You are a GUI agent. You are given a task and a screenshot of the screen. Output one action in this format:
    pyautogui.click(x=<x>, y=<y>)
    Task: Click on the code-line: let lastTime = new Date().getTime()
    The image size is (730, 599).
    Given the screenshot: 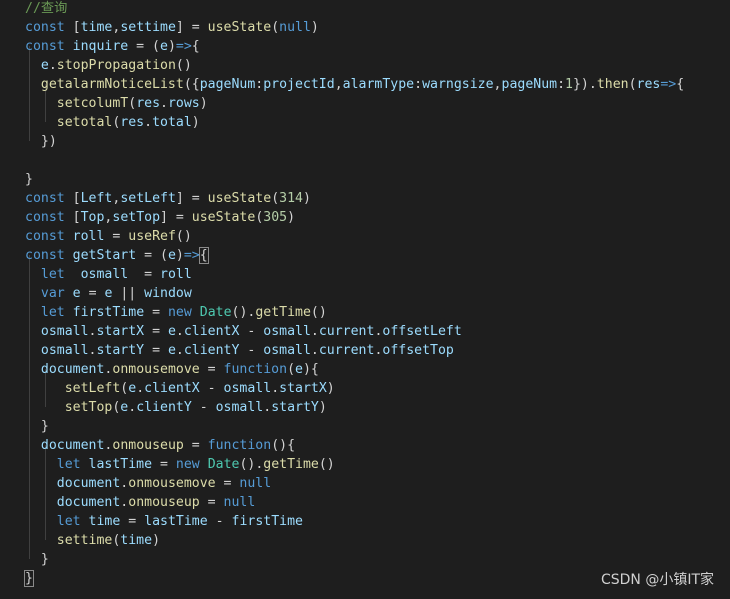 What is the action you would take?
    pyautogui.click(x=180, y=464)
    